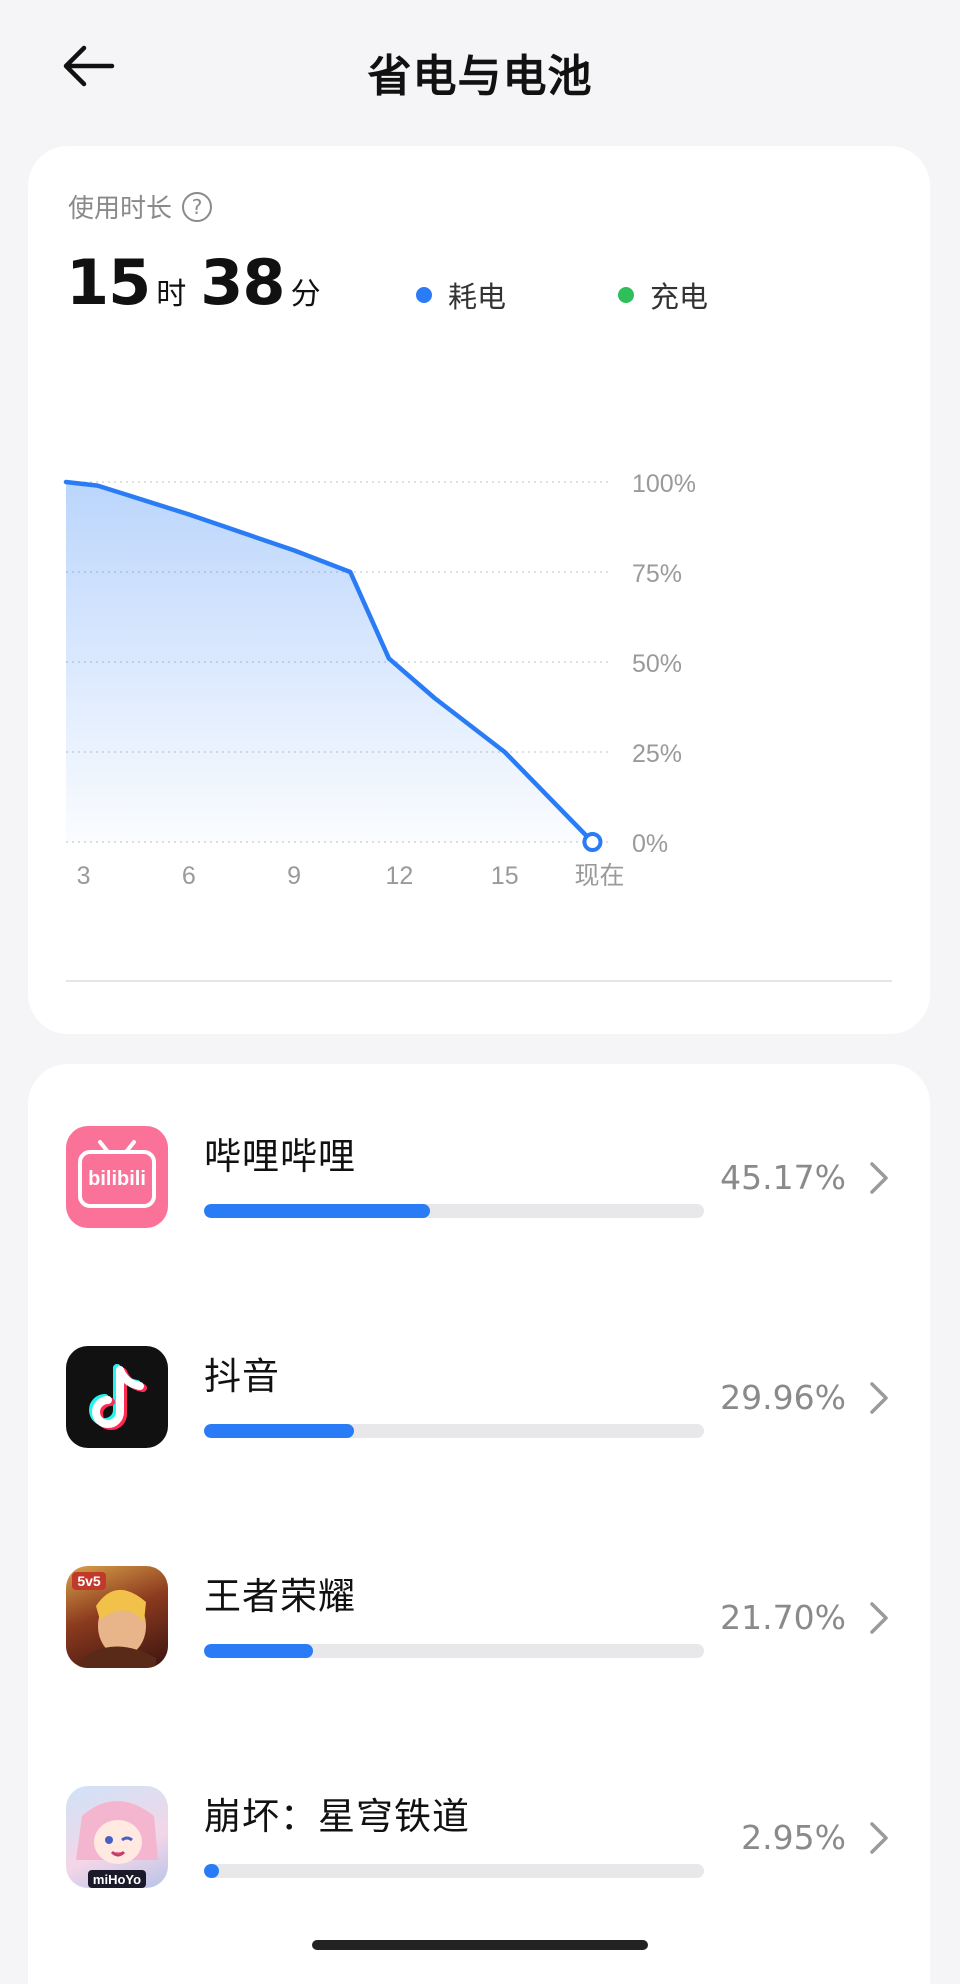 The width and height of the screenshot is (960, 1984). I want to click on duration-hours-unit: 时, so click(171, 294).